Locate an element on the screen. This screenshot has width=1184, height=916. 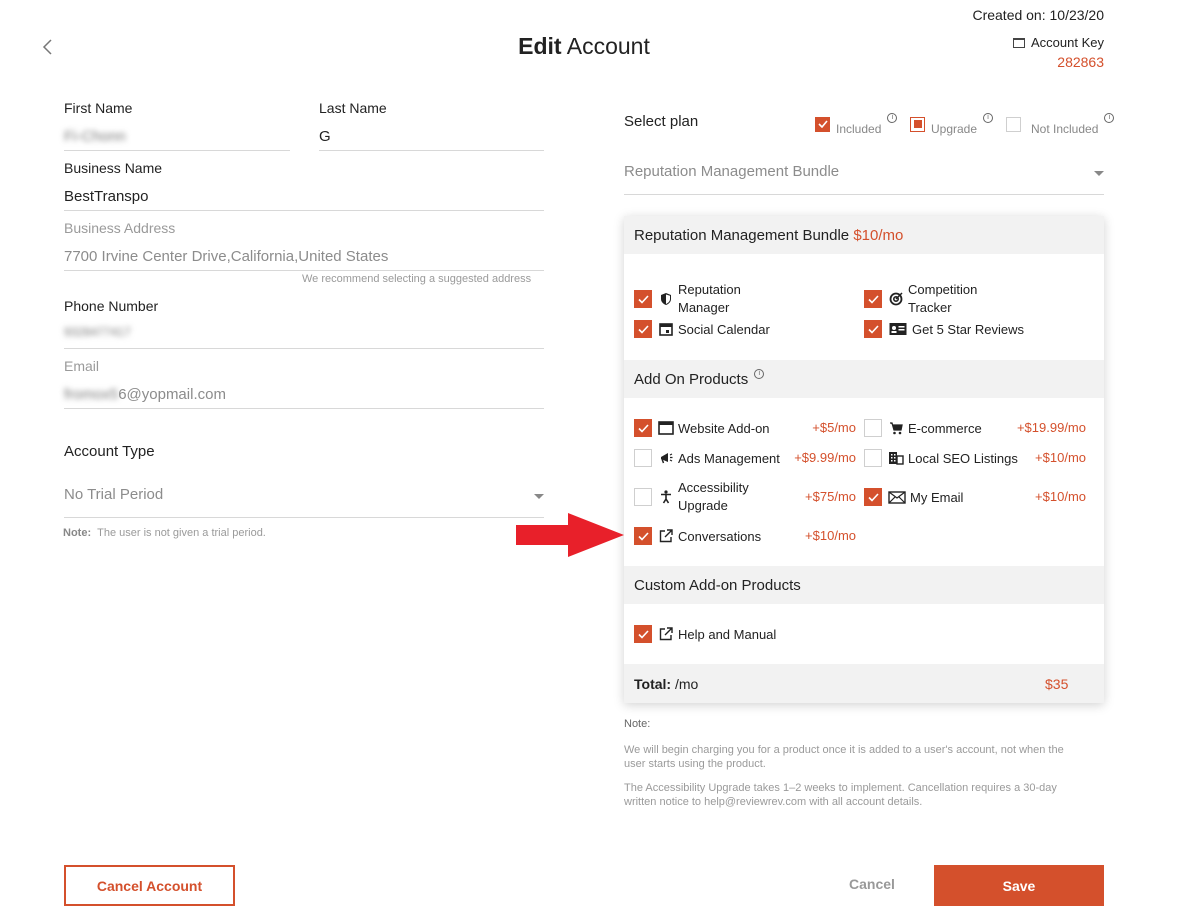
account-type-label: Account Type is located at coordinates (109, 451).